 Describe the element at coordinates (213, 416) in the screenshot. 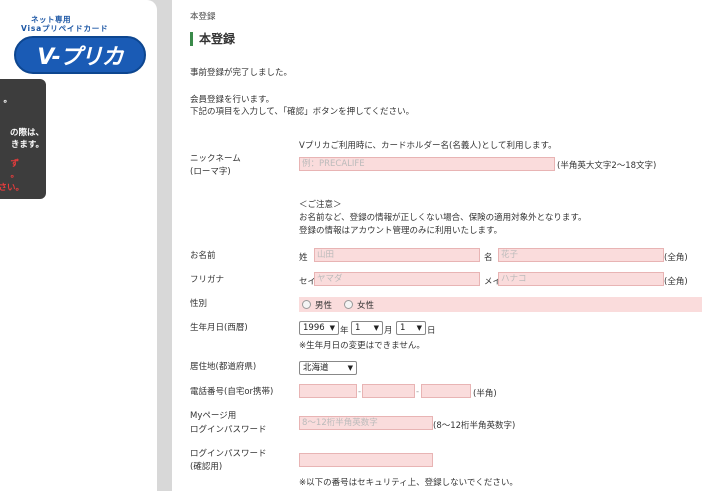

I see `password-label: Myページ用` at that location.